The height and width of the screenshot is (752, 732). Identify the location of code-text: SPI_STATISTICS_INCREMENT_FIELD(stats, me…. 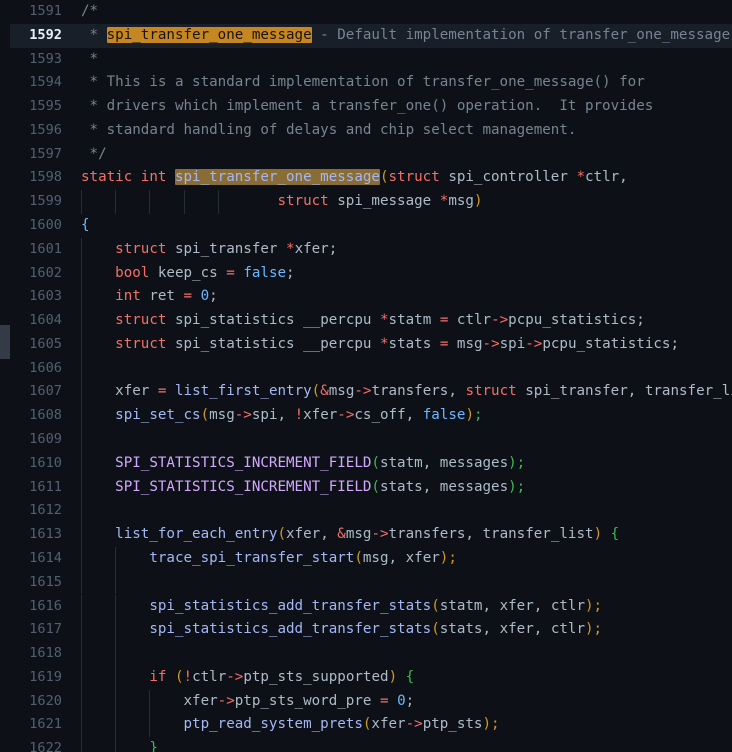
(303, 488).